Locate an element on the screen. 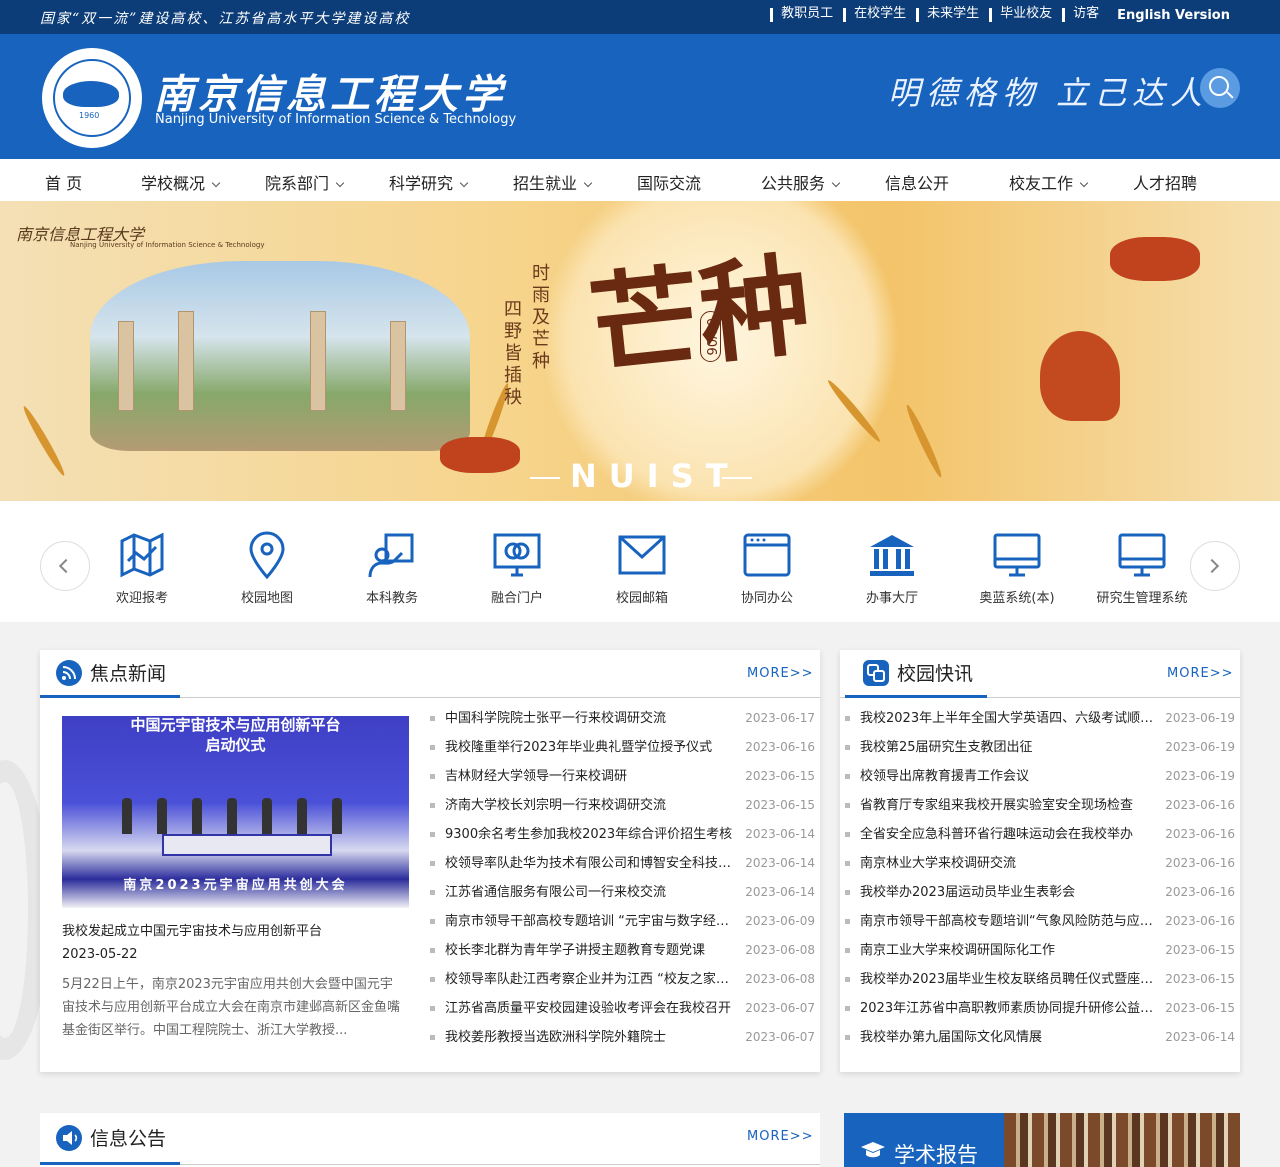 This screenshot has height=1167, width=1280. list-item: 我校姜彤教授当选欧洲科学院外籍院士 2023-06-07 is located at coordinates (622, 1037).